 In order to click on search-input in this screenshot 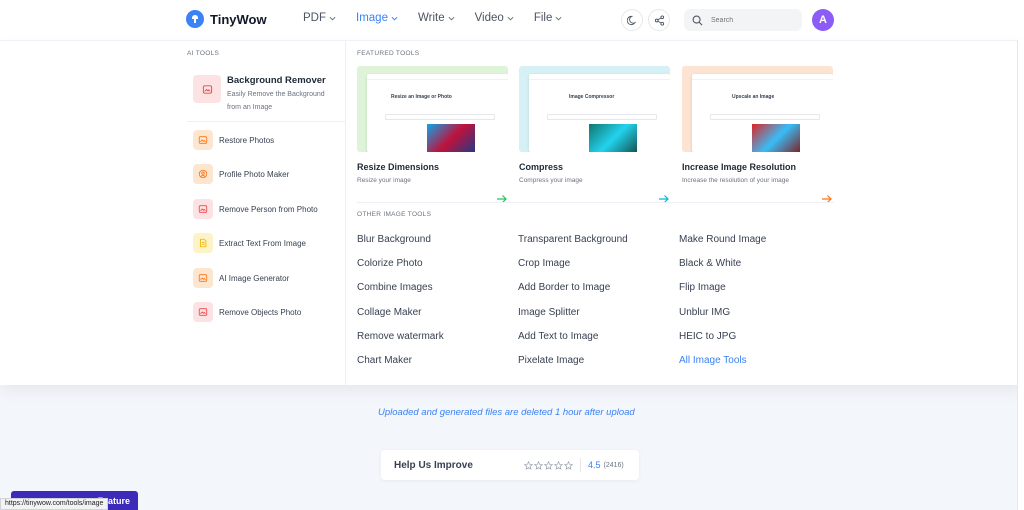, I will do `click(751, 20)`.